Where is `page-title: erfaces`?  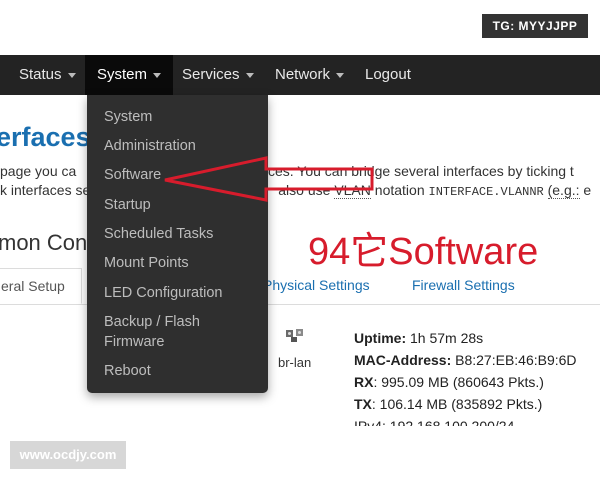 page-title: erfaces is located at coordinates (45, 137).